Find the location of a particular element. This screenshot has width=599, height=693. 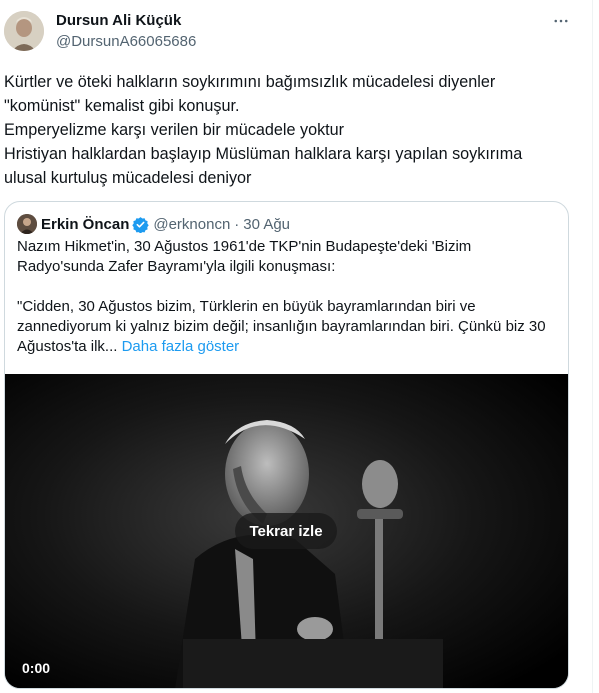

author-avatar is located at coordinates (24, 31).